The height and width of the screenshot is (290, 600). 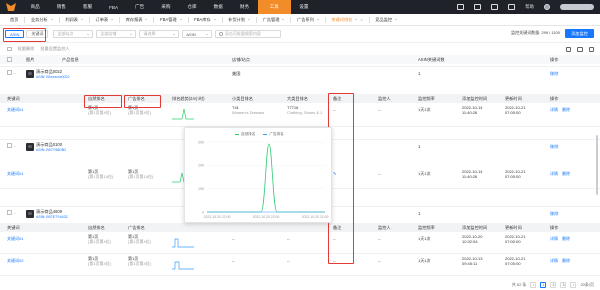 What do you see at coordinates (470, 263) in the screenshot?
I see `added-time: 09:45:11` at bounding box center [470, 263].